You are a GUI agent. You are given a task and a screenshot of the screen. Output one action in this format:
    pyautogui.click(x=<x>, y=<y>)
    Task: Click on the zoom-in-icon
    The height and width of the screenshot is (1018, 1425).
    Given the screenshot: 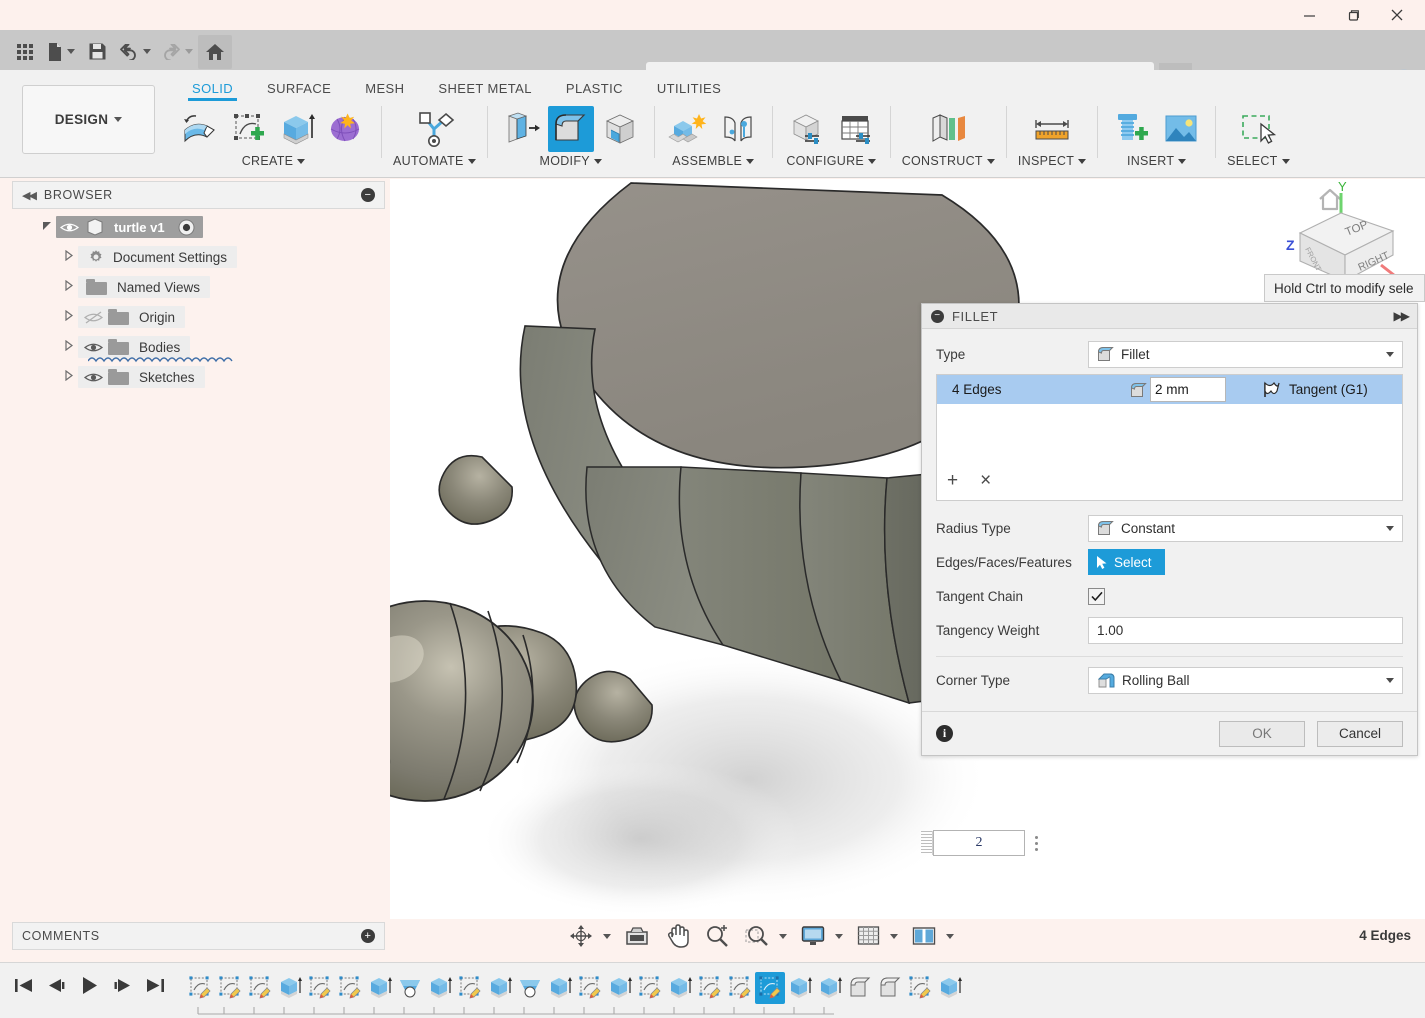 What is the action you would take?
    pyautogui.click(x=717, y=936)
    